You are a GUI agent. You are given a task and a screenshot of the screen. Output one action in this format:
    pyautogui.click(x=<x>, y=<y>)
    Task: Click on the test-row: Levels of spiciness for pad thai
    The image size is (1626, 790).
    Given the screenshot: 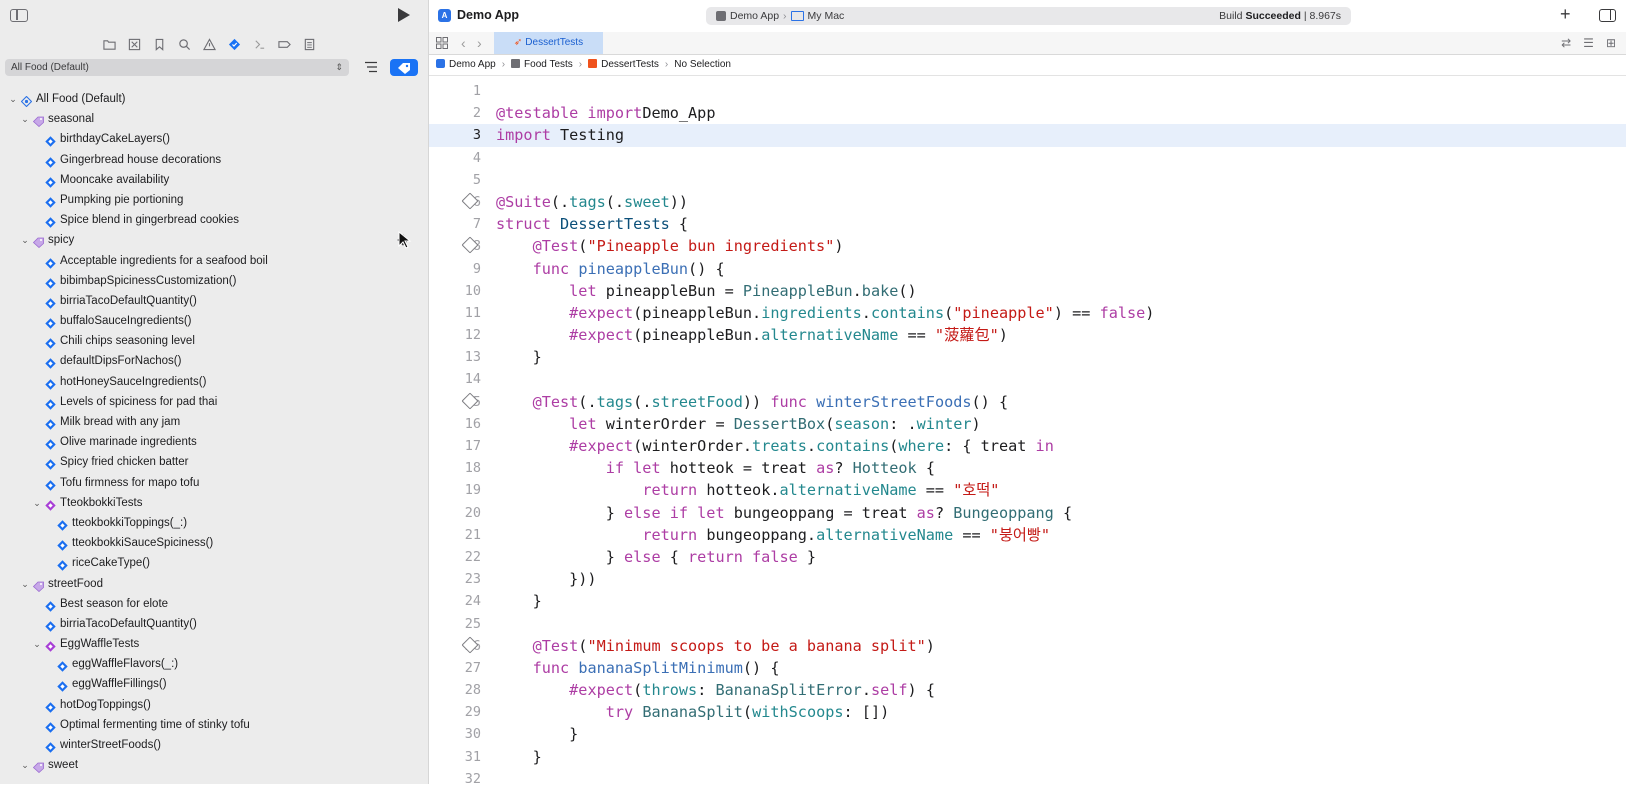 What is the action you would take?
    pyautogui.click(x=214, y=402)
    